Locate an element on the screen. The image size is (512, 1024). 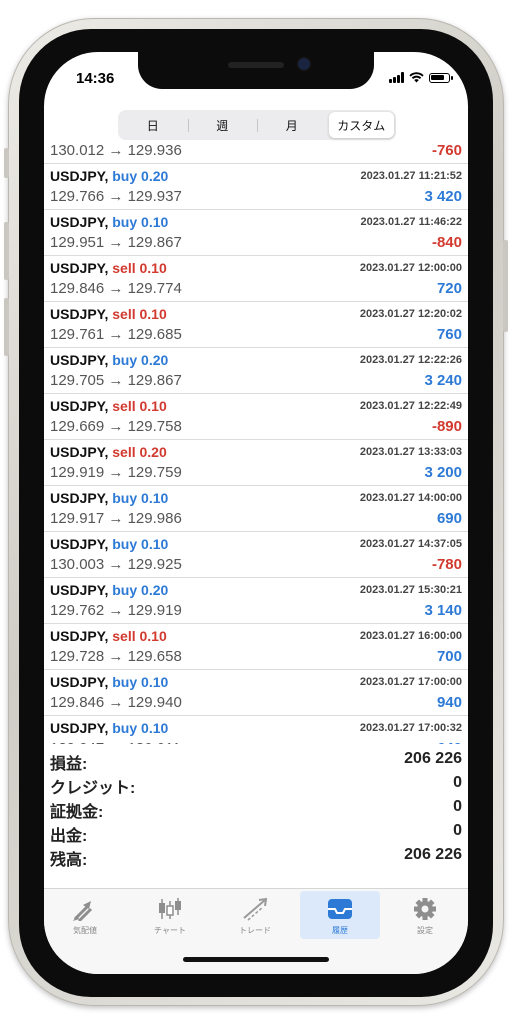
deal-type: sell 0.20 is located at coordinates (139, 452).